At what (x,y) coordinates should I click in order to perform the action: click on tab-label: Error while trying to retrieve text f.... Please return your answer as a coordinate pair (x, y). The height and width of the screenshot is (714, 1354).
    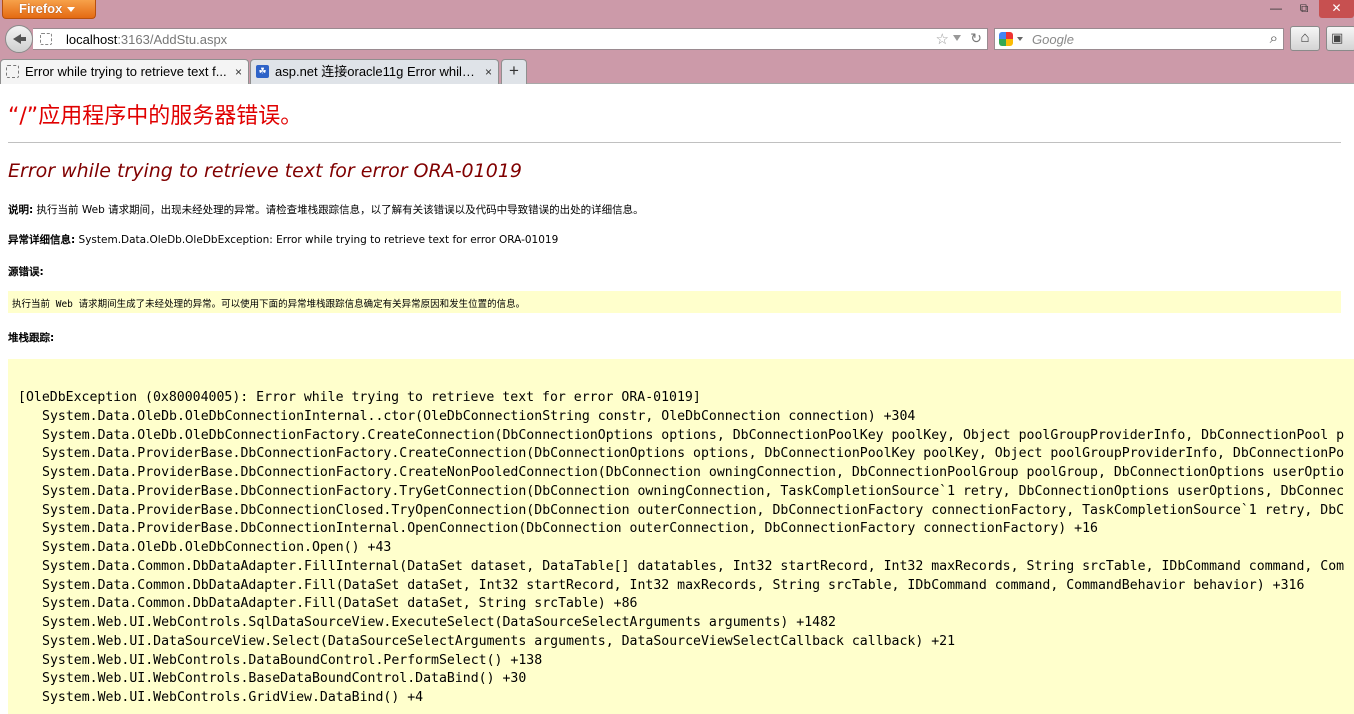
    Looking at the image, I should click on (126, 71).